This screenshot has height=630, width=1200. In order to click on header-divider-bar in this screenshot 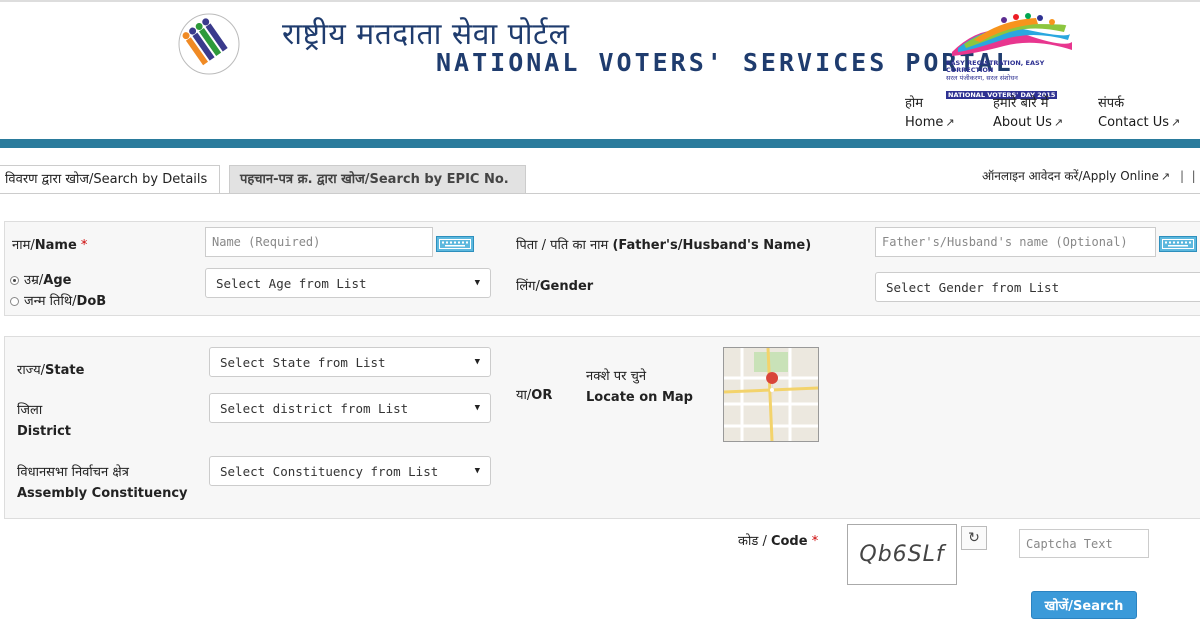, I will do `click(600, 143)`.